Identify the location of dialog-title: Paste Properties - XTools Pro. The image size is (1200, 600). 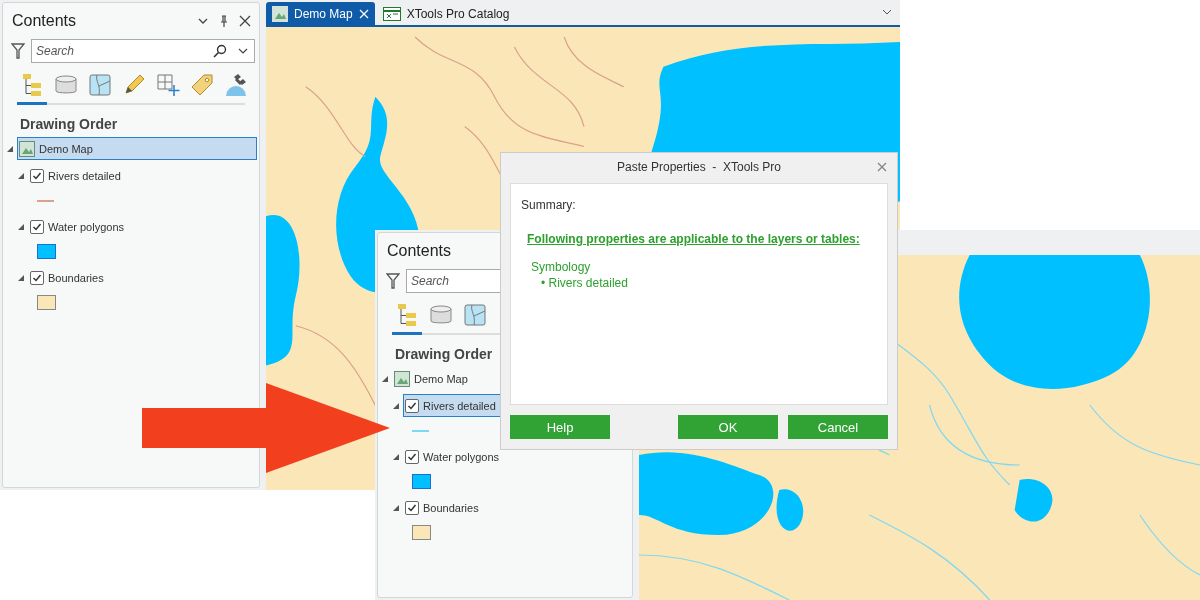
(699, 167).